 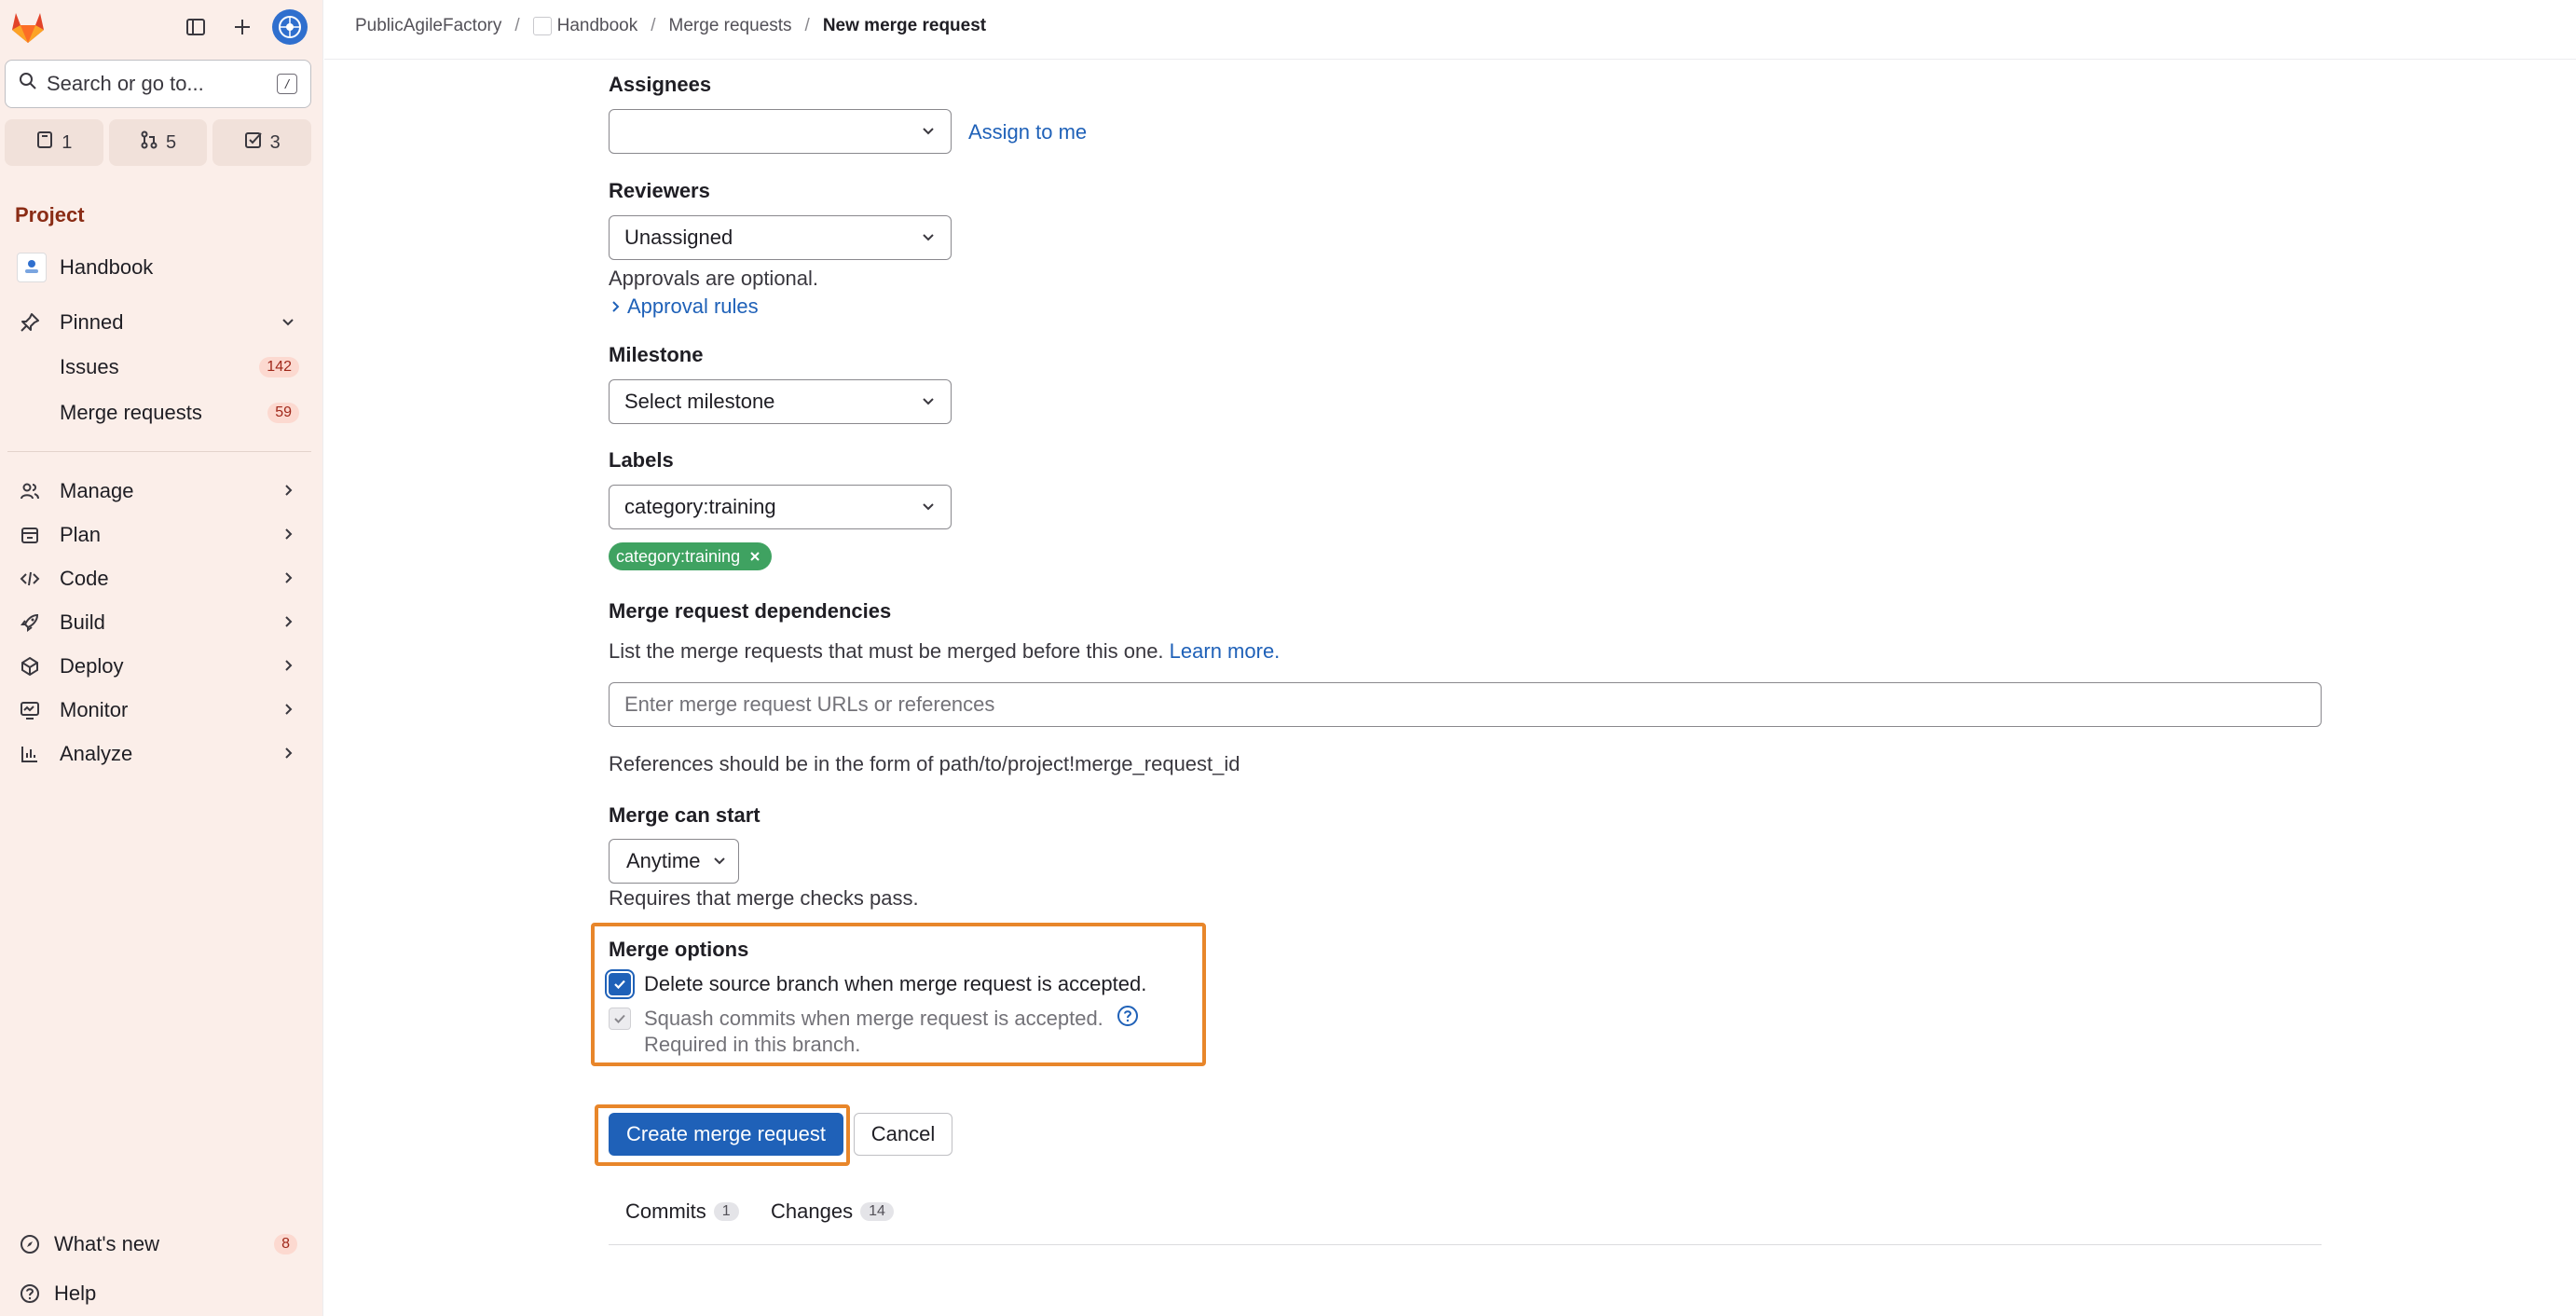 What do you see at coordinates (30, 1293) in the screenshot?
I see `help-icon` at bounding box center [30, 1293].